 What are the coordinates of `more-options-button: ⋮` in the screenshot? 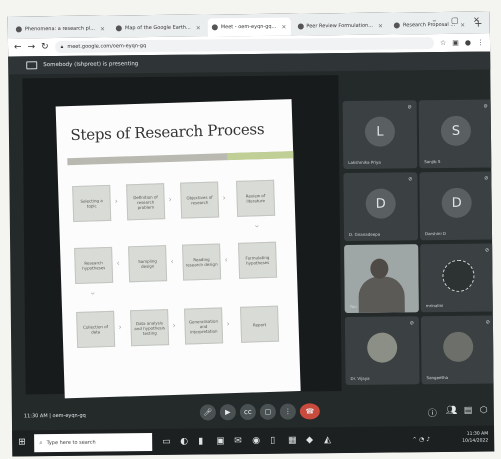 It's located at (287, 411).